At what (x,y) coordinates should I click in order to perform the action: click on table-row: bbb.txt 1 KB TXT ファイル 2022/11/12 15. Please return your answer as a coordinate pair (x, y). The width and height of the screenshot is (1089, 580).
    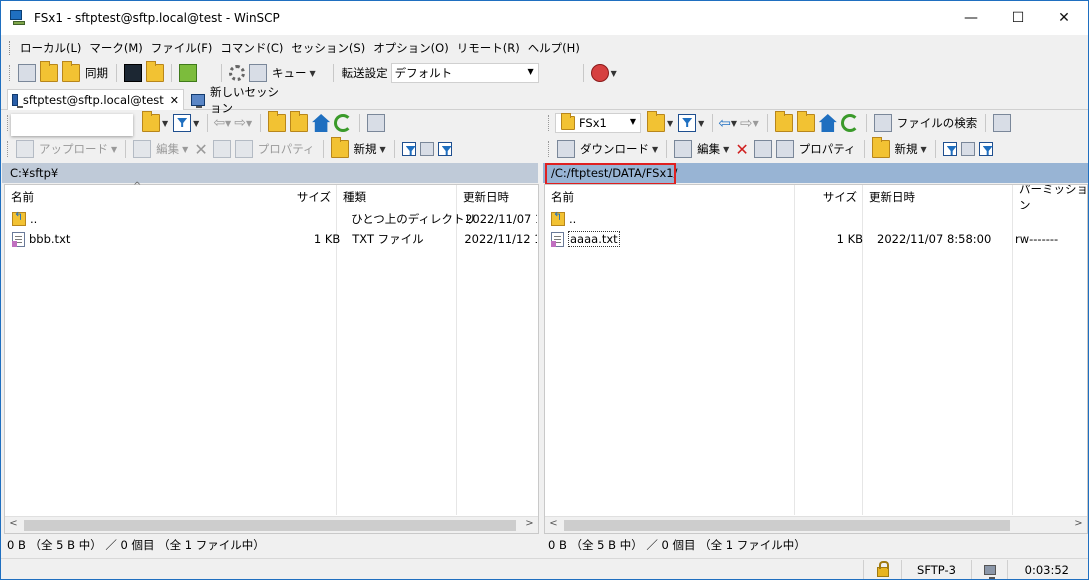
    Looking at the image, I should click on (274, 239).